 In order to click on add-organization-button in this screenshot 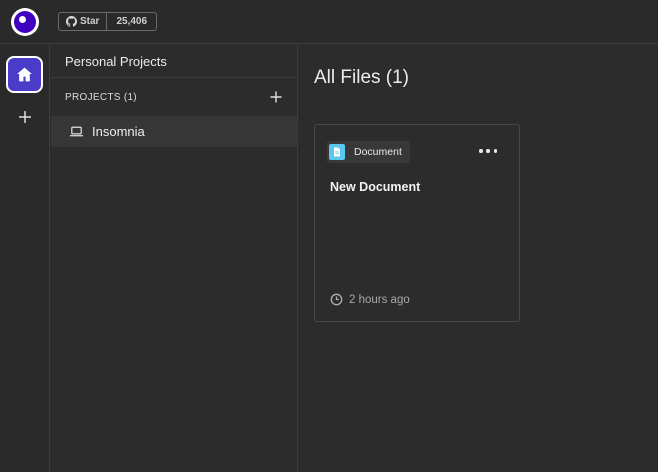, I will do `click(25, 117)`.